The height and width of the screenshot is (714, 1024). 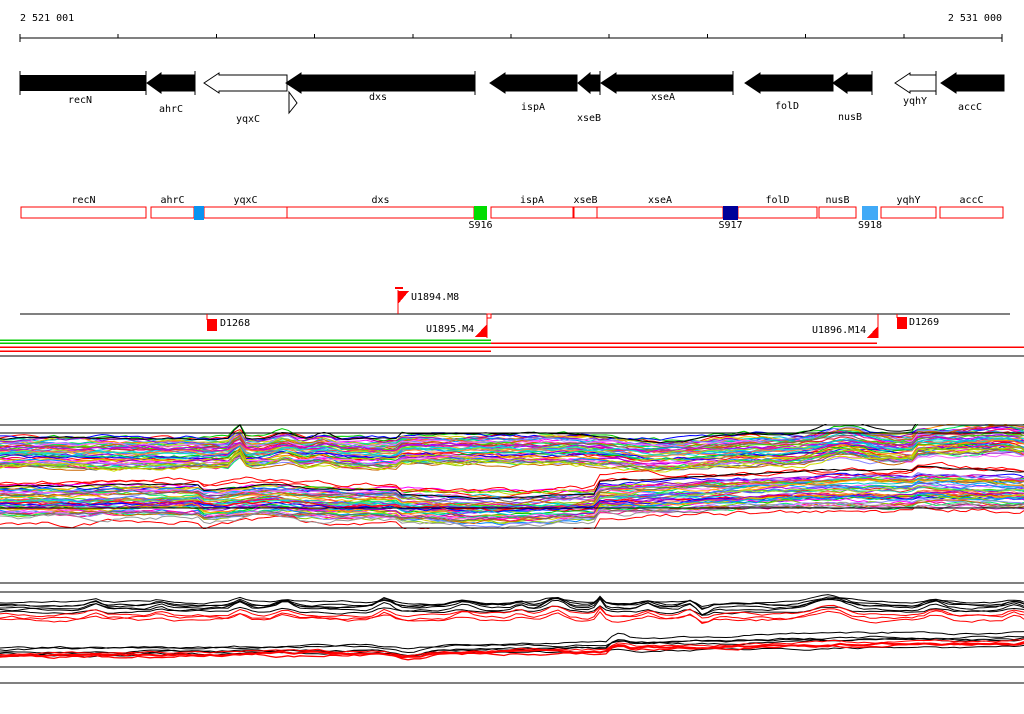 I want to click on marker-S917, so click(x=730, y=213).